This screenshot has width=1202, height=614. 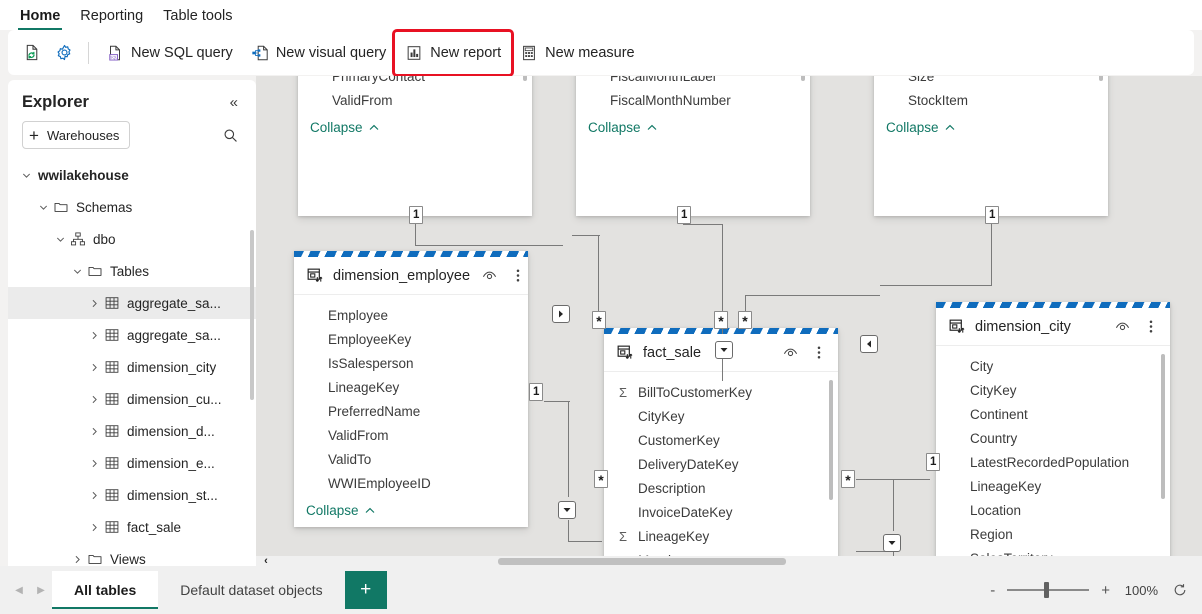 What do you see at coordinates (411, 276) in the screenshot?
I see `card-header: dimension_employee` at bounding box center [411, 276].